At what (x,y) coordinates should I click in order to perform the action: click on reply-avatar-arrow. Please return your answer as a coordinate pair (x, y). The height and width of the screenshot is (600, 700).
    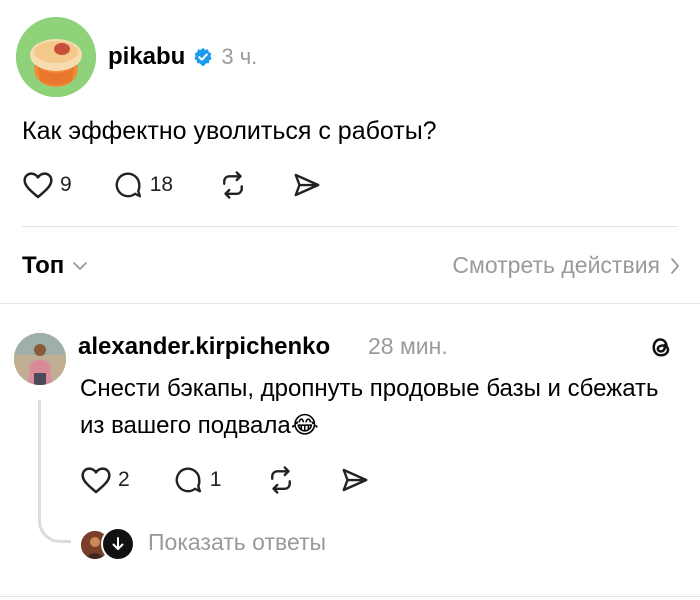
    Looking at the image, I should click on (118, 544).